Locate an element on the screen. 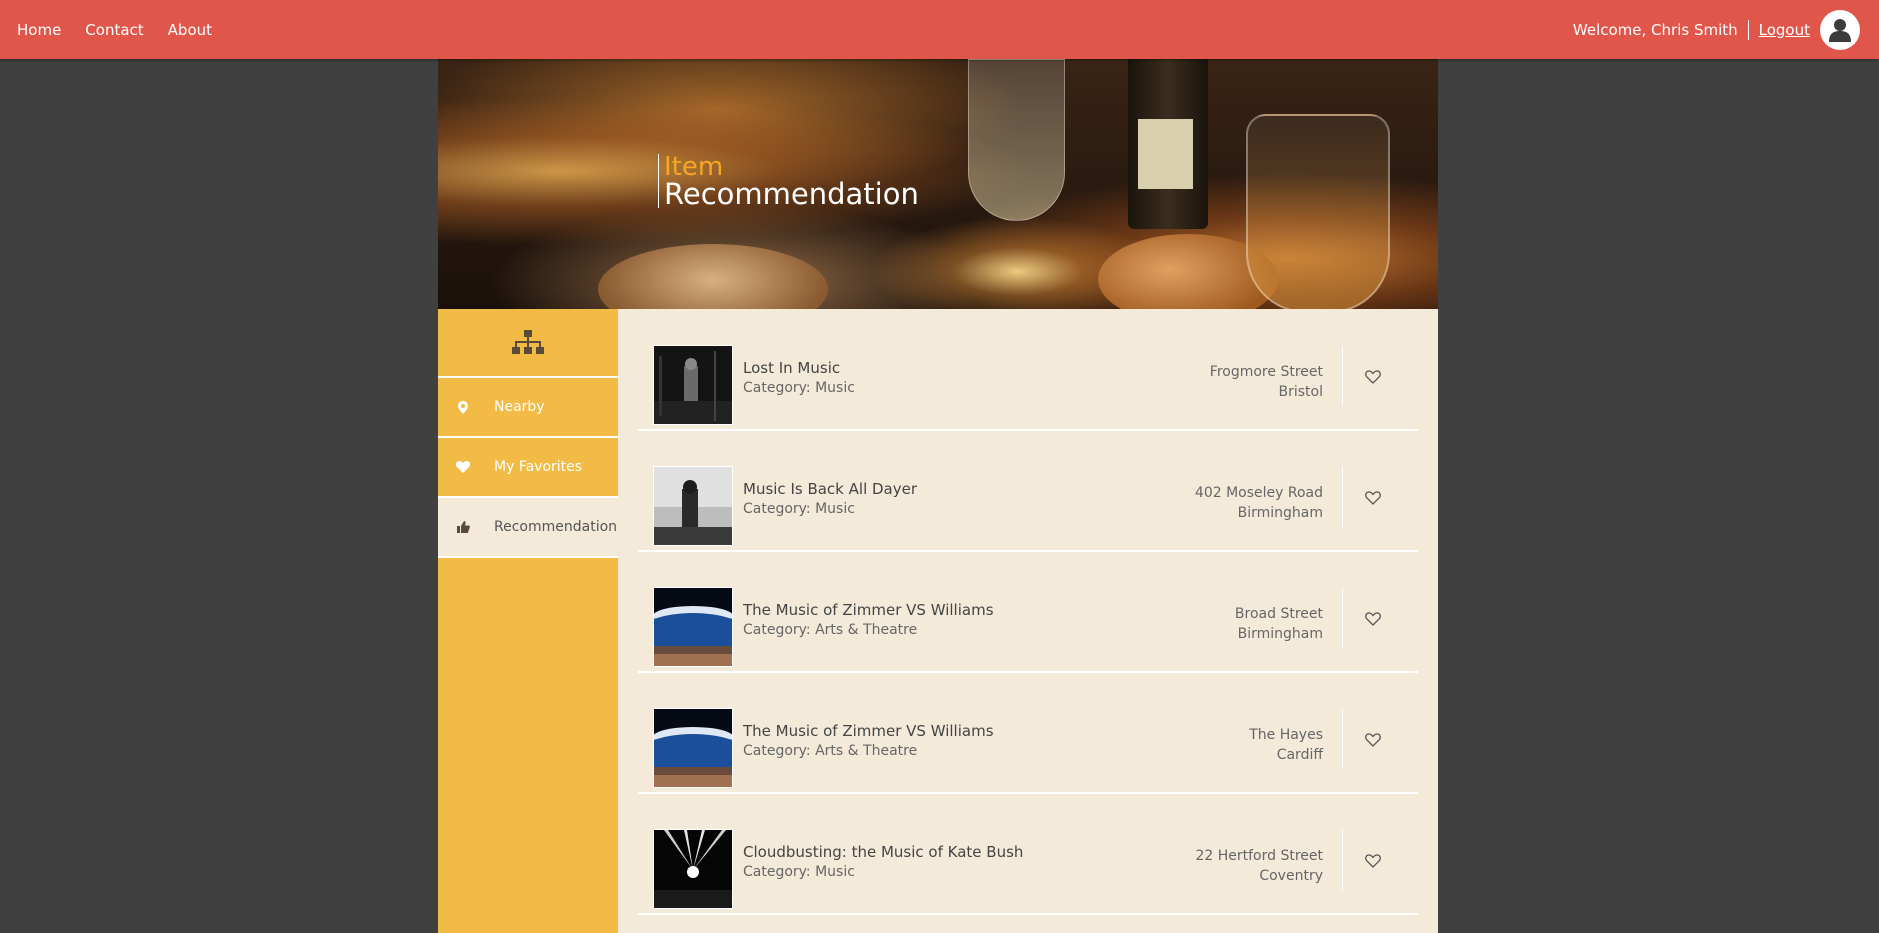 The width and height of the screenshot is (1879, 933). item-address: 402 Moseley Road Birmingham is located at coordinates (1259, 503).